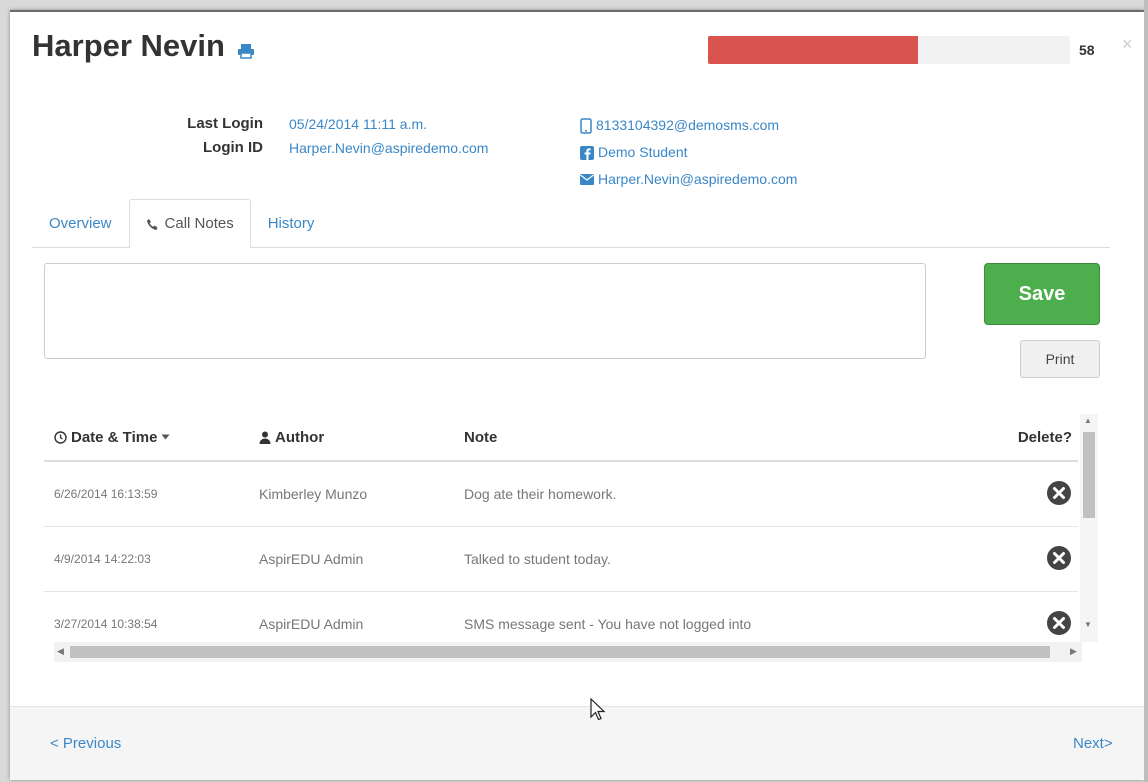 The height and width of the screenshot is (782, 1148). Describe the element at coordinates (1088, 420) in the screenshot. I see `scroll-up-icon: ▲` at that location.